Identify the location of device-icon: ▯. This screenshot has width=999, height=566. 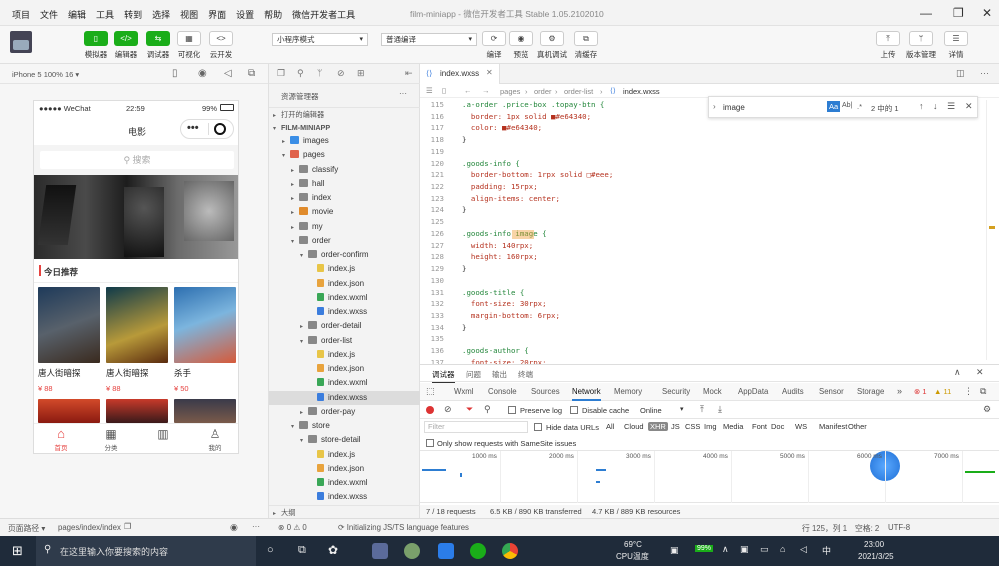
(175, 73).